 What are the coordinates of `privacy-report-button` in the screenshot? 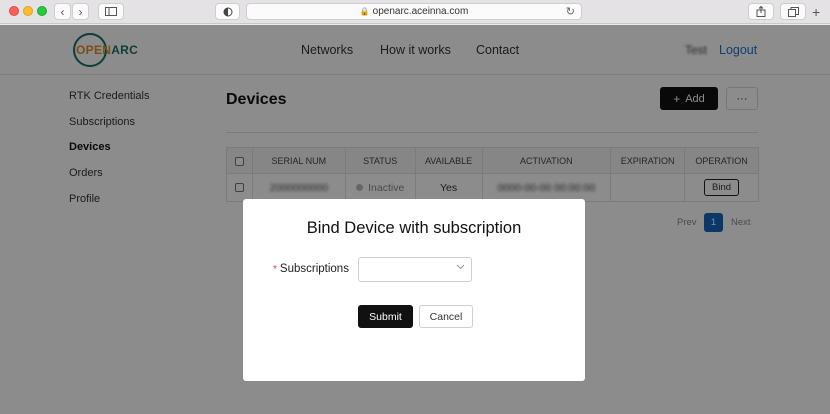 It's located at (227, 11).